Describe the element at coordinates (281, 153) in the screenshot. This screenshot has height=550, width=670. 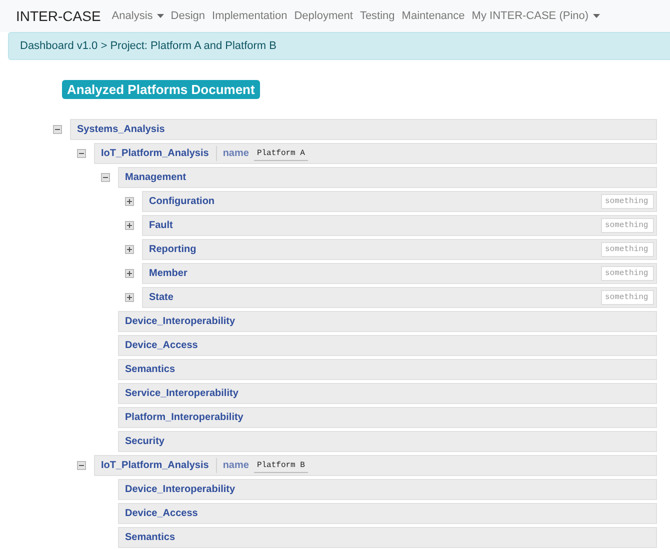
I see `attribute-value: Platform A` at that location.